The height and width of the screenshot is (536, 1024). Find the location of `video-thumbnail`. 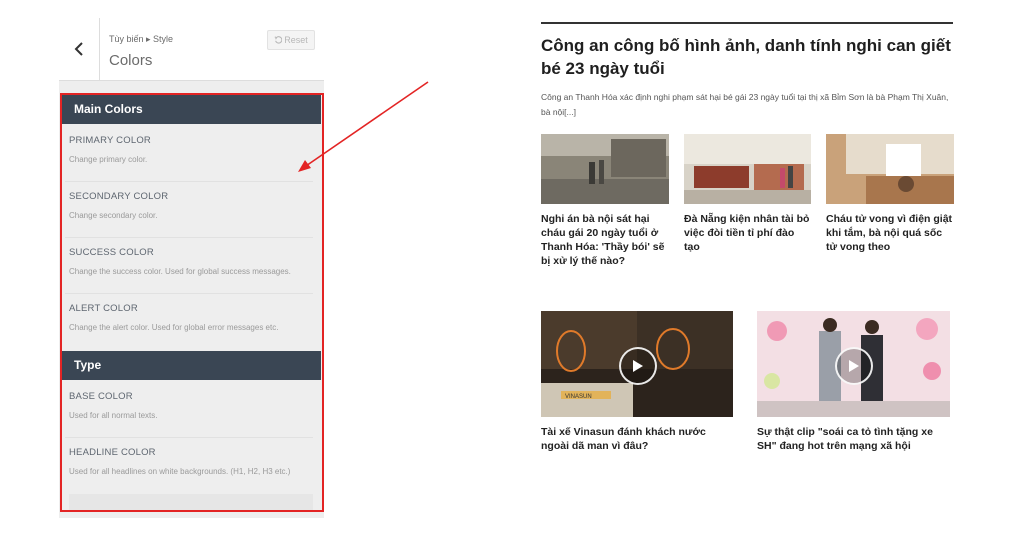

video-thumbnail is located at coordinates (853, 364).